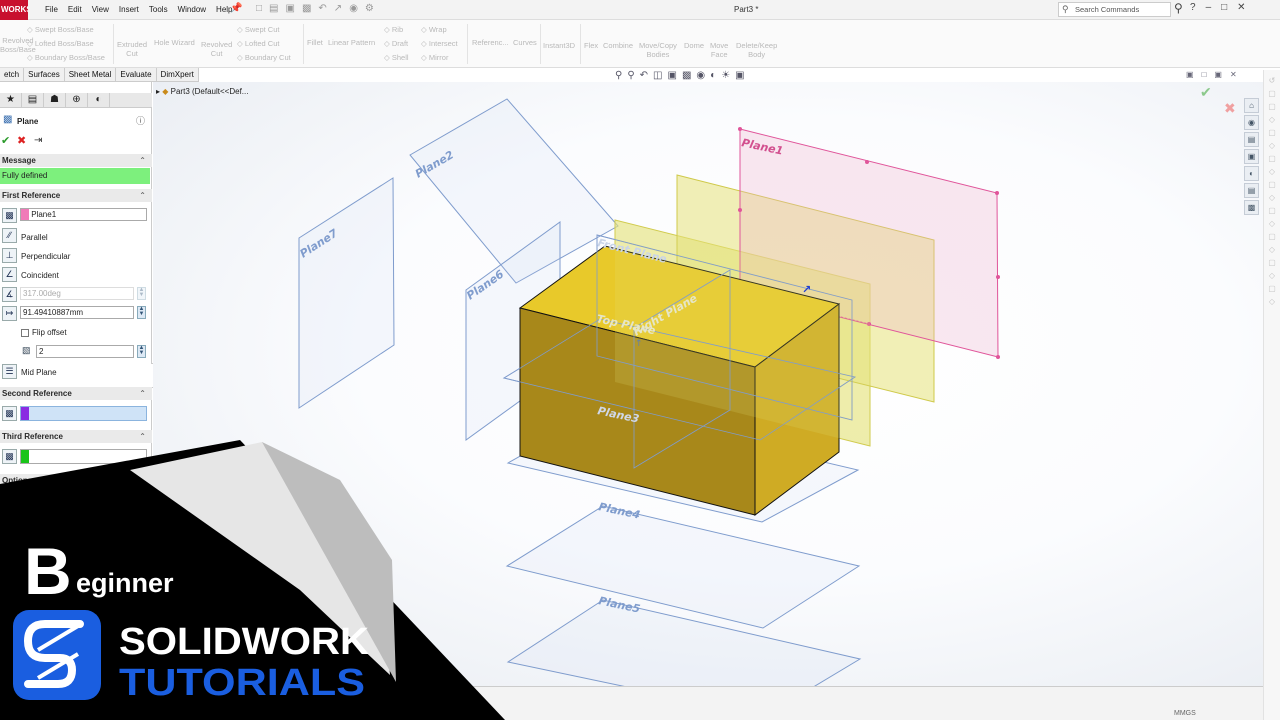  What do you see at coordinates (1251, 173) in the screenshot?
I see `view-palette-icon: ◐` at bounding box center [1251, 173].